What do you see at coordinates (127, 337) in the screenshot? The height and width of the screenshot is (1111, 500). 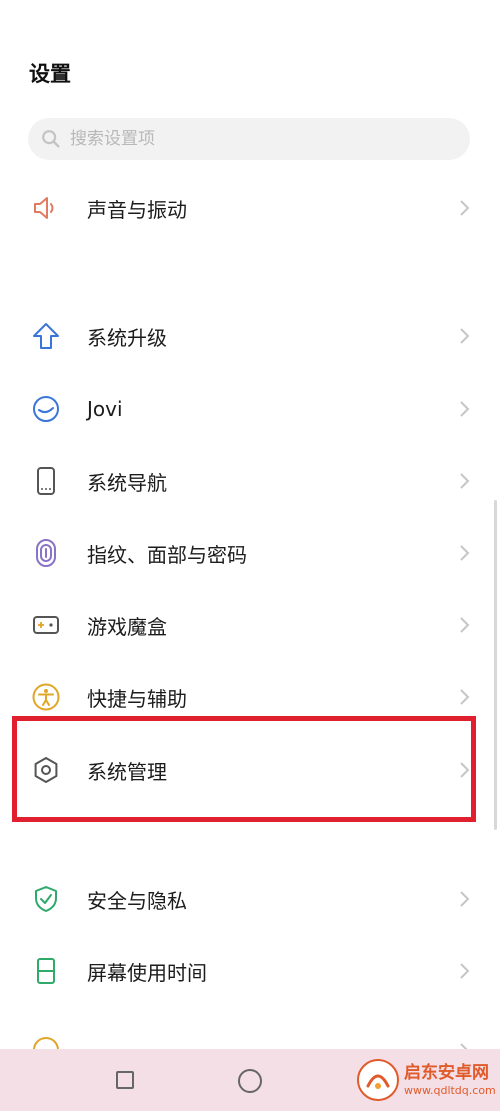 I see `menu-item-label: 系统升级` at bounding box center [127, 337].